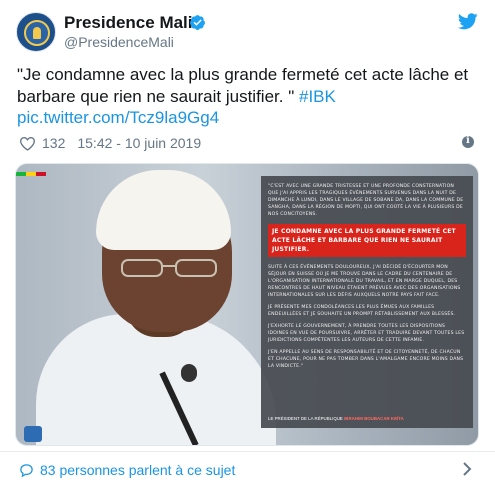 The height and width of the screenshot is (485, 495). I want to click on signature-name: Ibrahim Boubacar Keïta, so click(374, 418).